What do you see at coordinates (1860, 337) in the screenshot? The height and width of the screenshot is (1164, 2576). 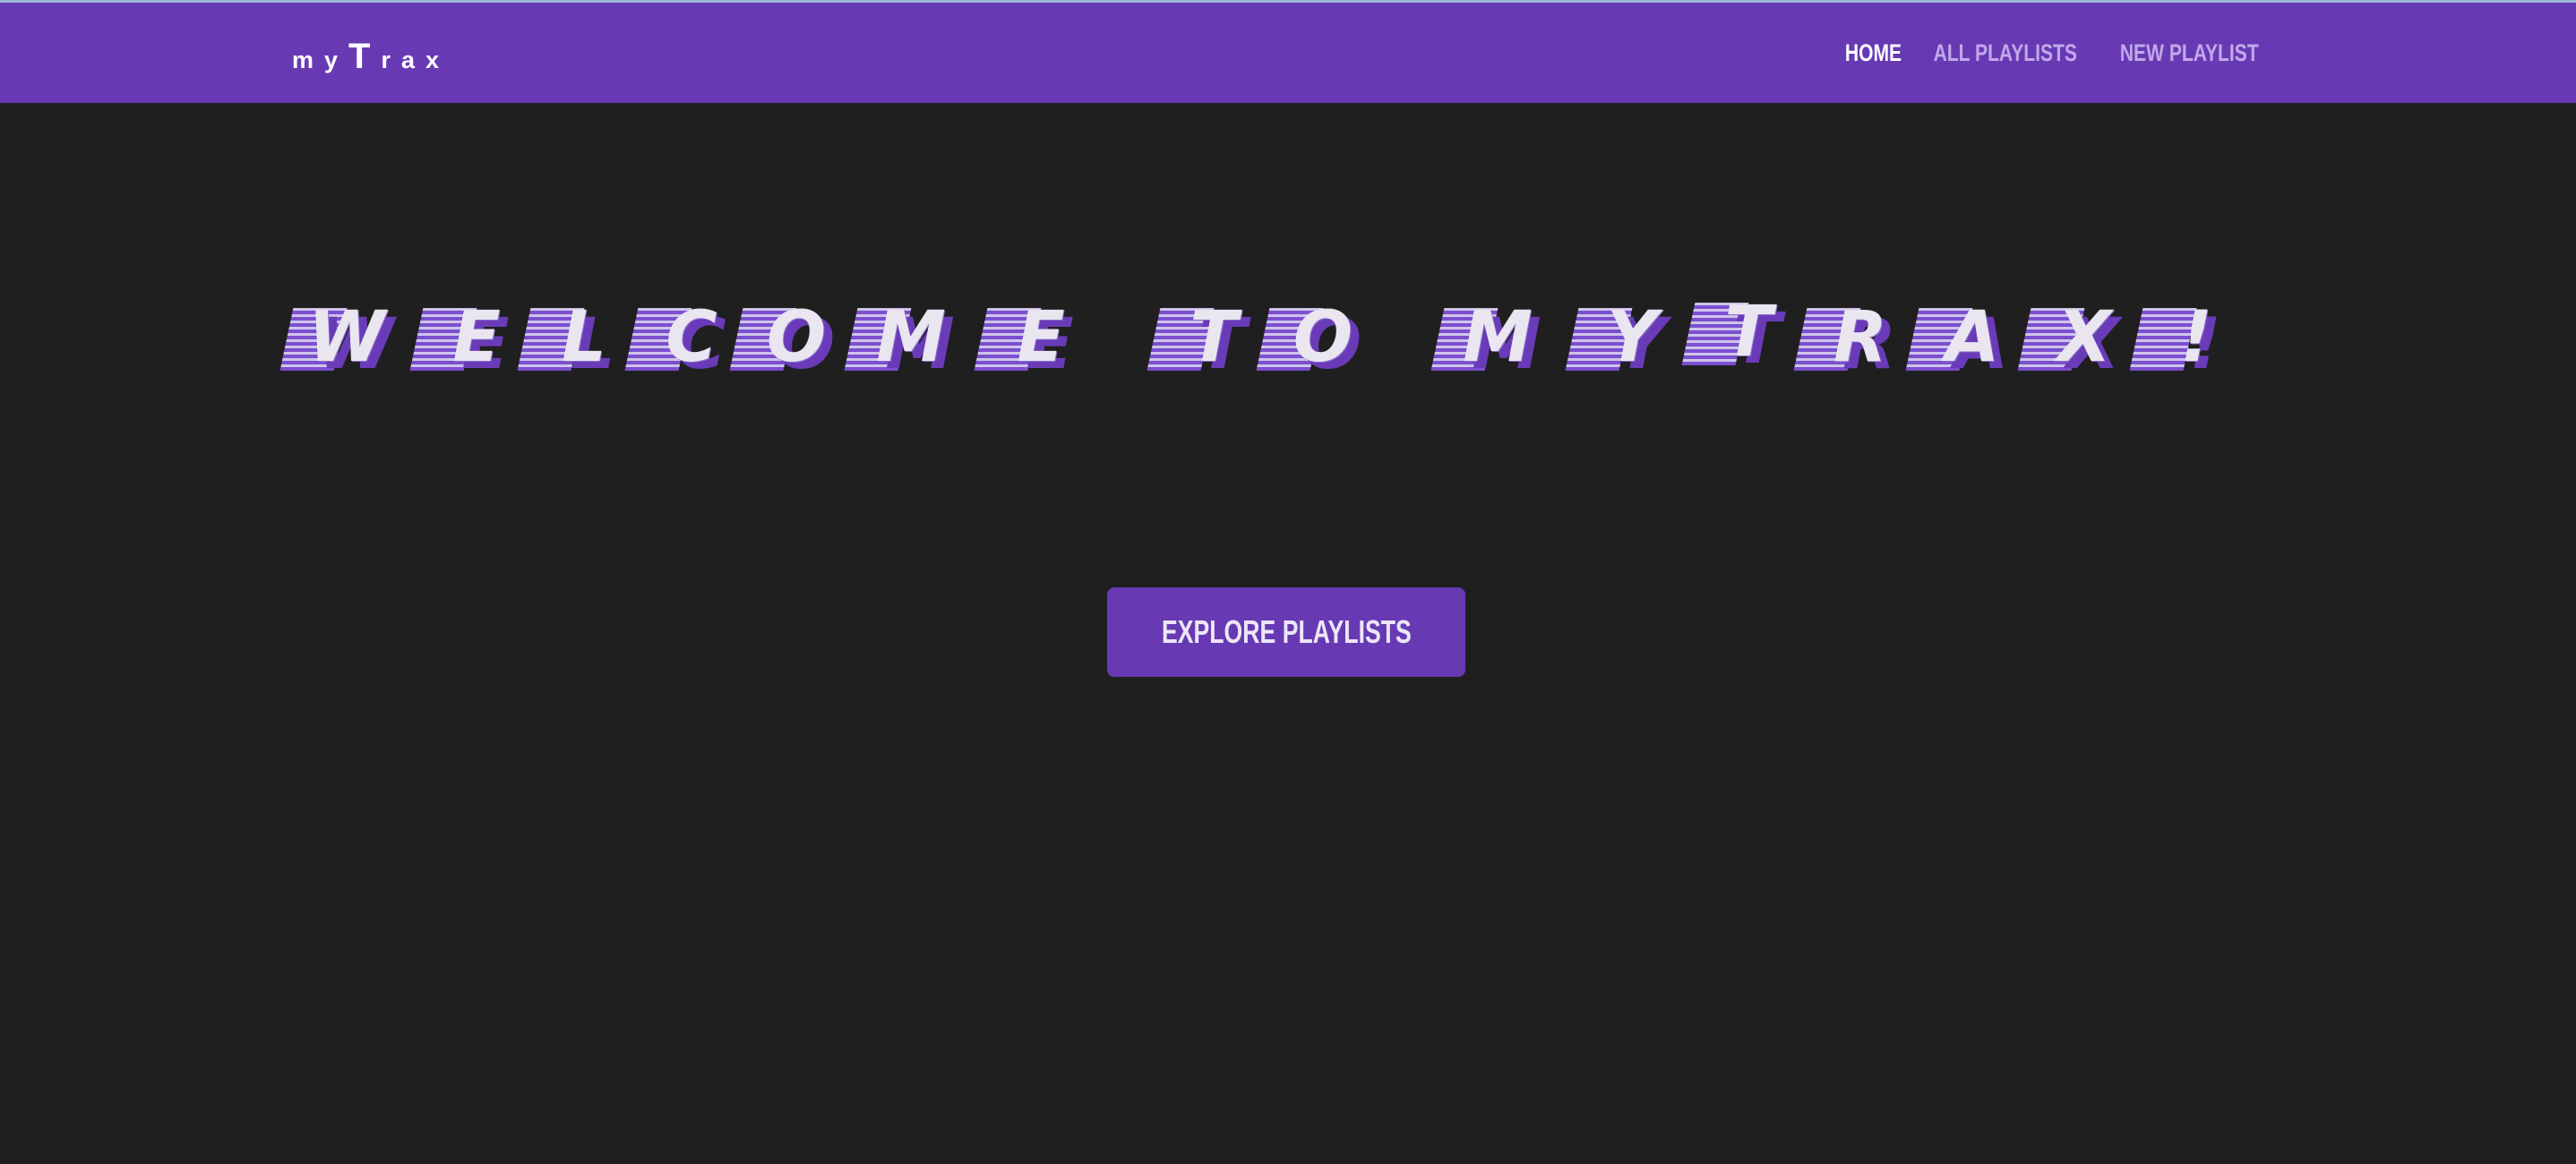 I see `hero-letter-text: R` at bounding box center [1860, 337].